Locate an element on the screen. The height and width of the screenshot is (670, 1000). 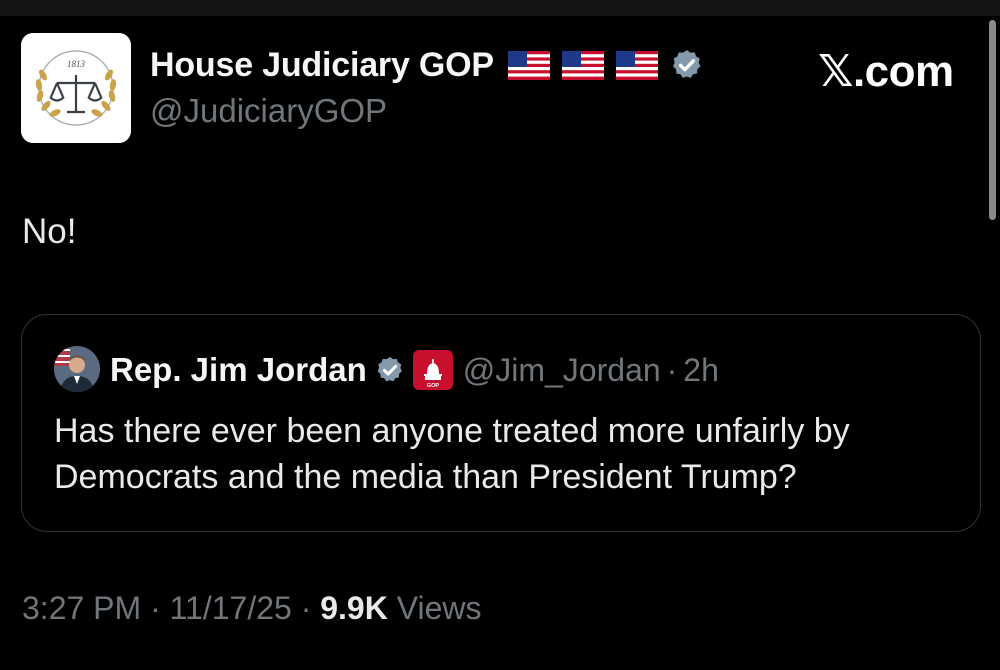
x-com-watermark: 𝕏.com is located at coordinates (886, 71).